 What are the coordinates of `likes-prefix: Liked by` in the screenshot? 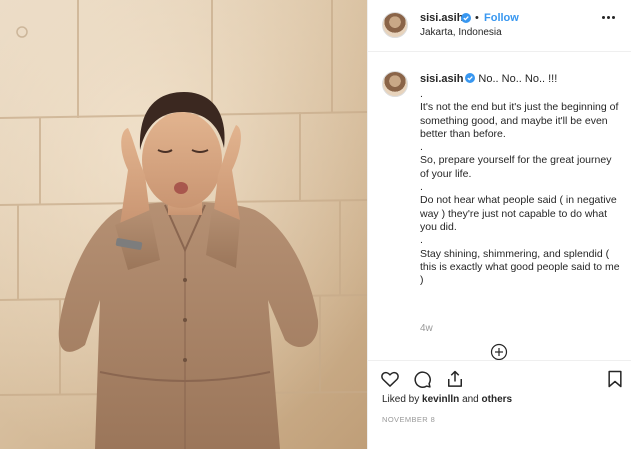 It's located at (401, 399).